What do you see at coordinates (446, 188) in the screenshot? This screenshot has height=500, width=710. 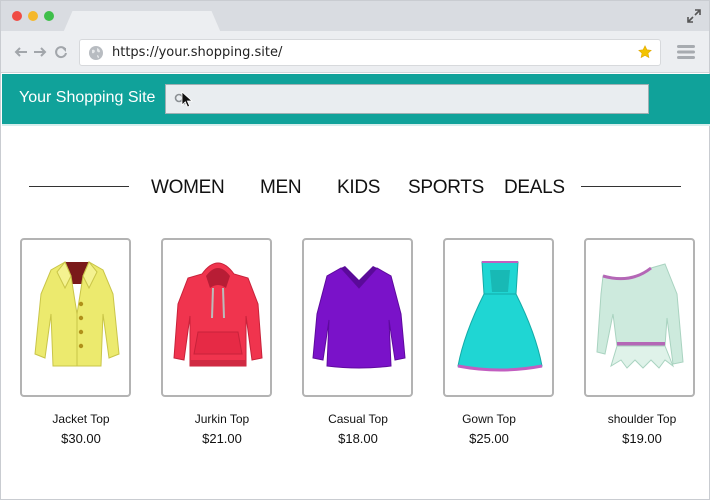 I see `category-sports: SPORTS` at bounding box center [446, 188].